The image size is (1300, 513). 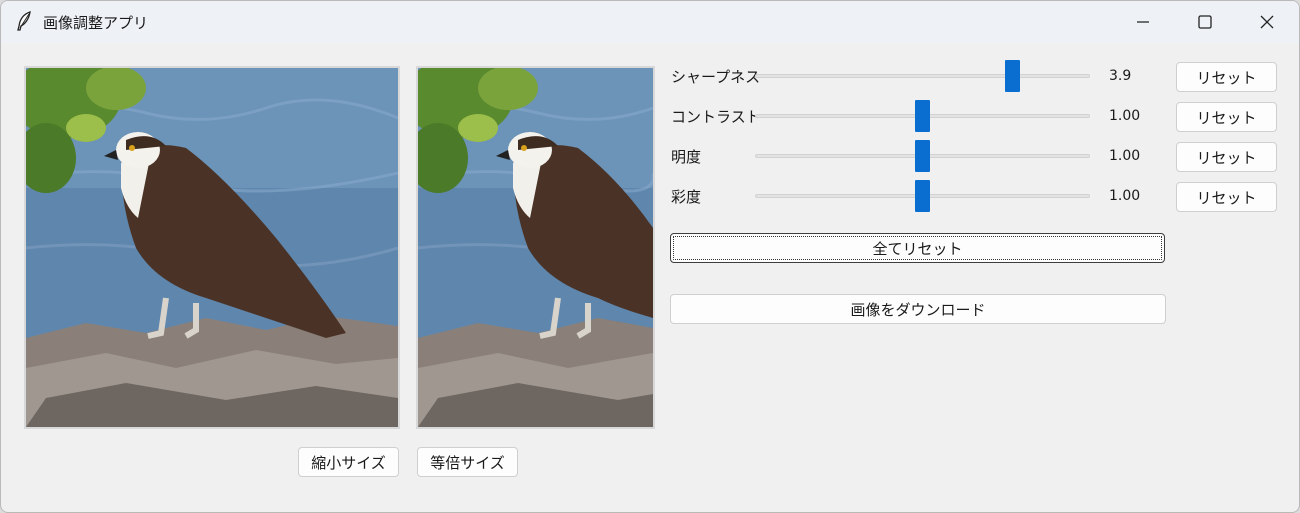 I want to click on saturation-slider-thumb, so click(x=922, y=196).